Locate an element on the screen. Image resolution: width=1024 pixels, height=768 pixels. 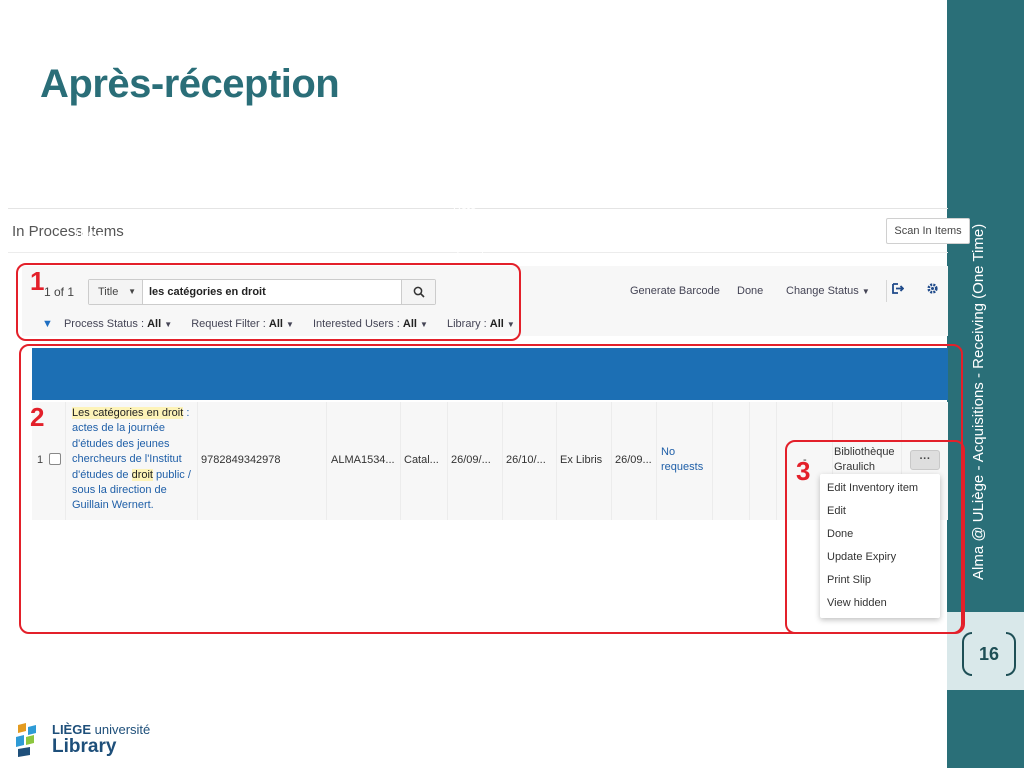
column-header-modified-by: Modified By is located at coordinates (587, 234).